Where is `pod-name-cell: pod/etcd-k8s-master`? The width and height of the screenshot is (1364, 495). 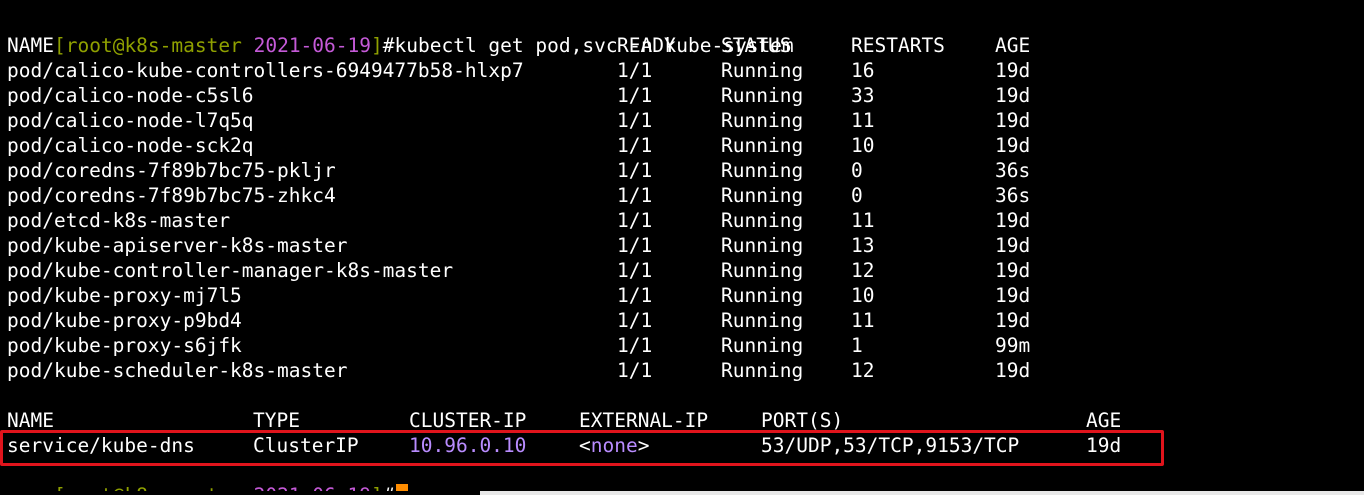
pod-name-cell: pod/etcd-k8s-master is located at coordinates (119, 220).